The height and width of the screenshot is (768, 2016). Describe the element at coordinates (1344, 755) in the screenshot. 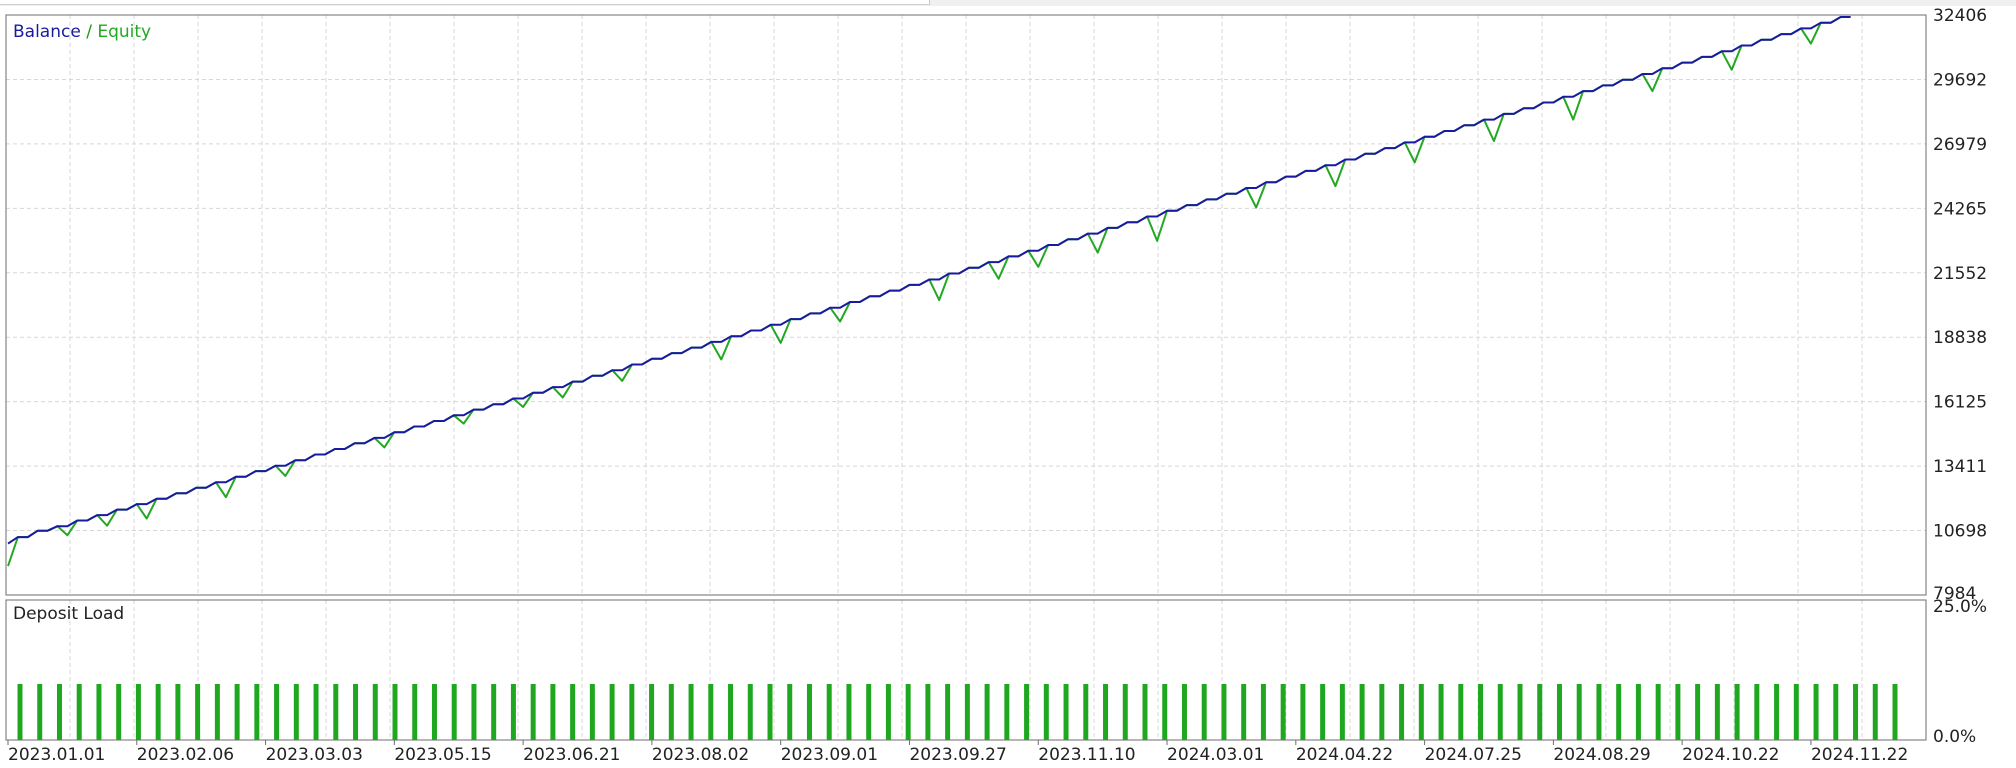

I see `x-tick-label: 2024.04.22` at that location.